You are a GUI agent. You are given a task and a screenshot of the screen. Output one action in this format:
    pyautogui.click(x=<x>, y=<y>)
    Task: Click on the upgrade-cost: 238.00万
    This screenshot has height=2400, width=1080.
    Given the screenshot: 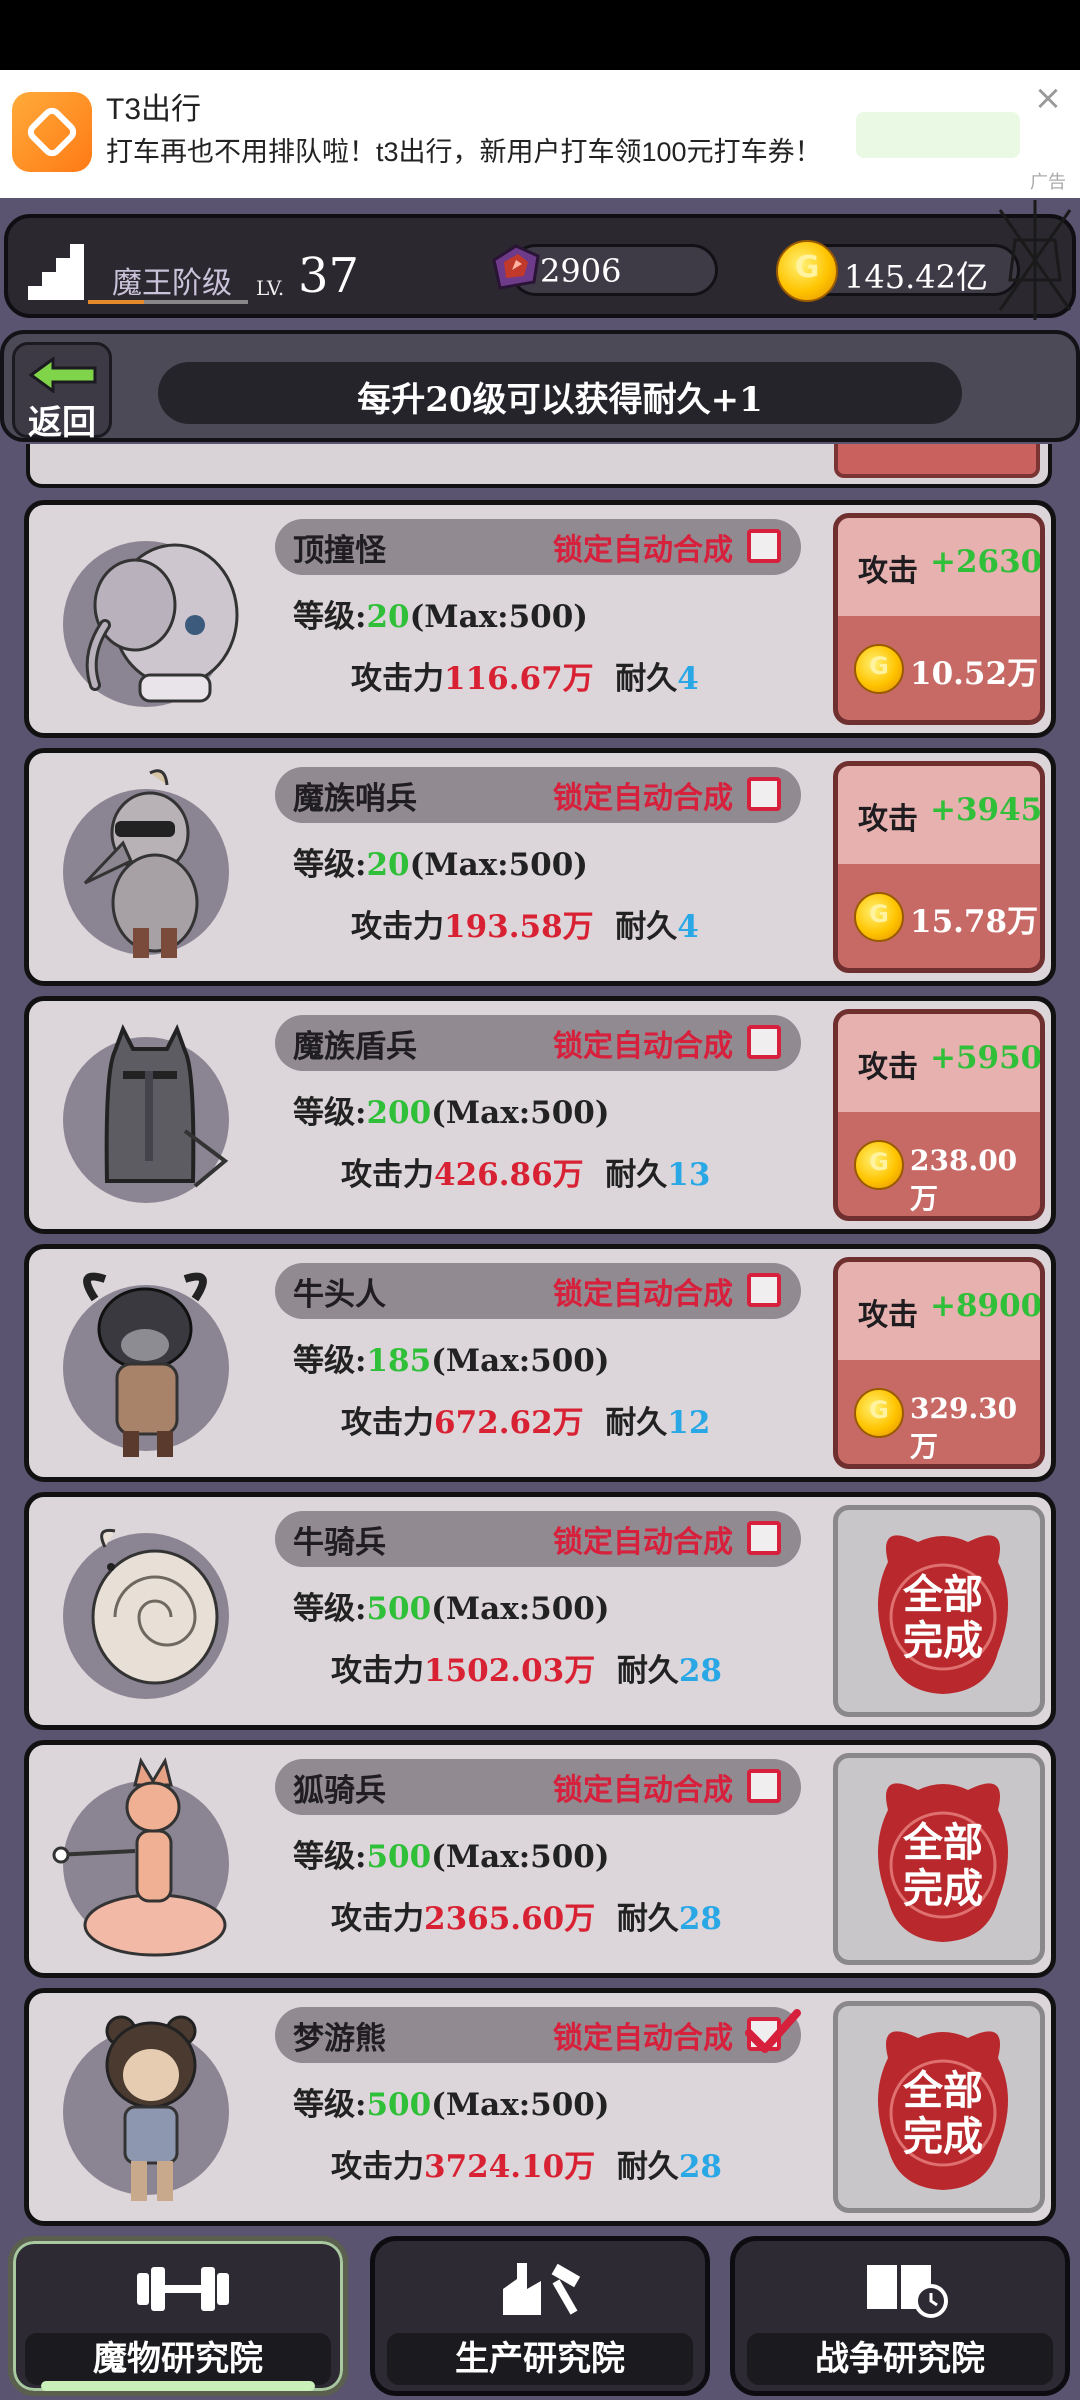 What is the action you would take?
    pyautogui.click(x=964, y=1179)
    